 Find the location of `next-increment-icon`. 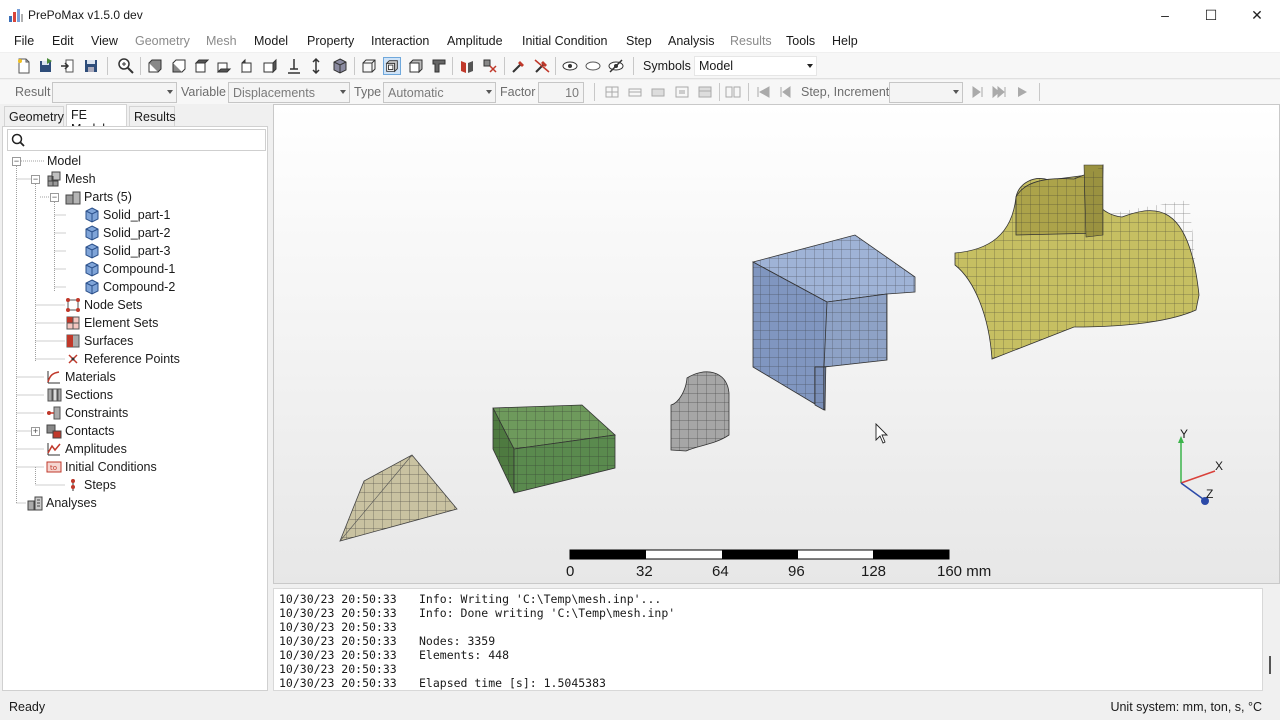

next-increment-icon is located at coordinates (978, 92).